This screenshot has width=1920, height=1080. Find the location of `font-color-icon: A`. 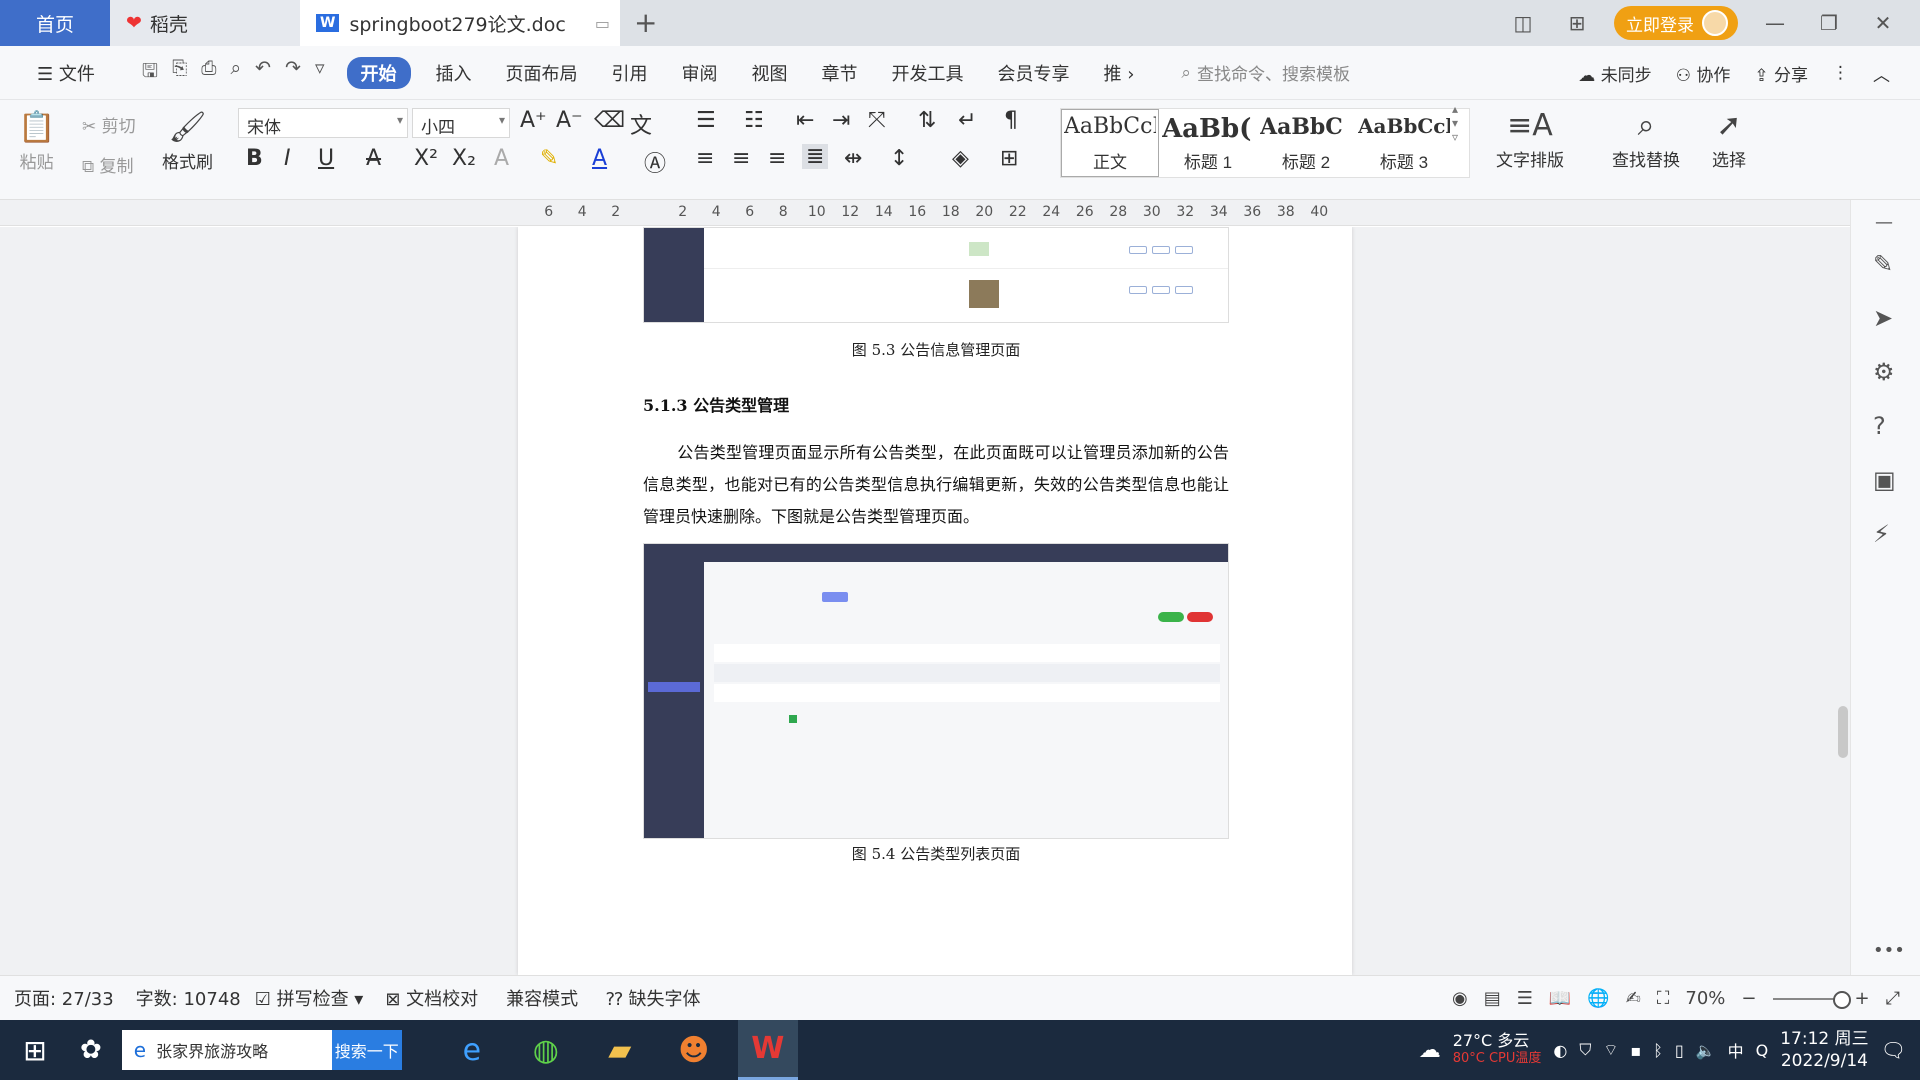

font-color-icon: A is located at coordinates (599, 158).